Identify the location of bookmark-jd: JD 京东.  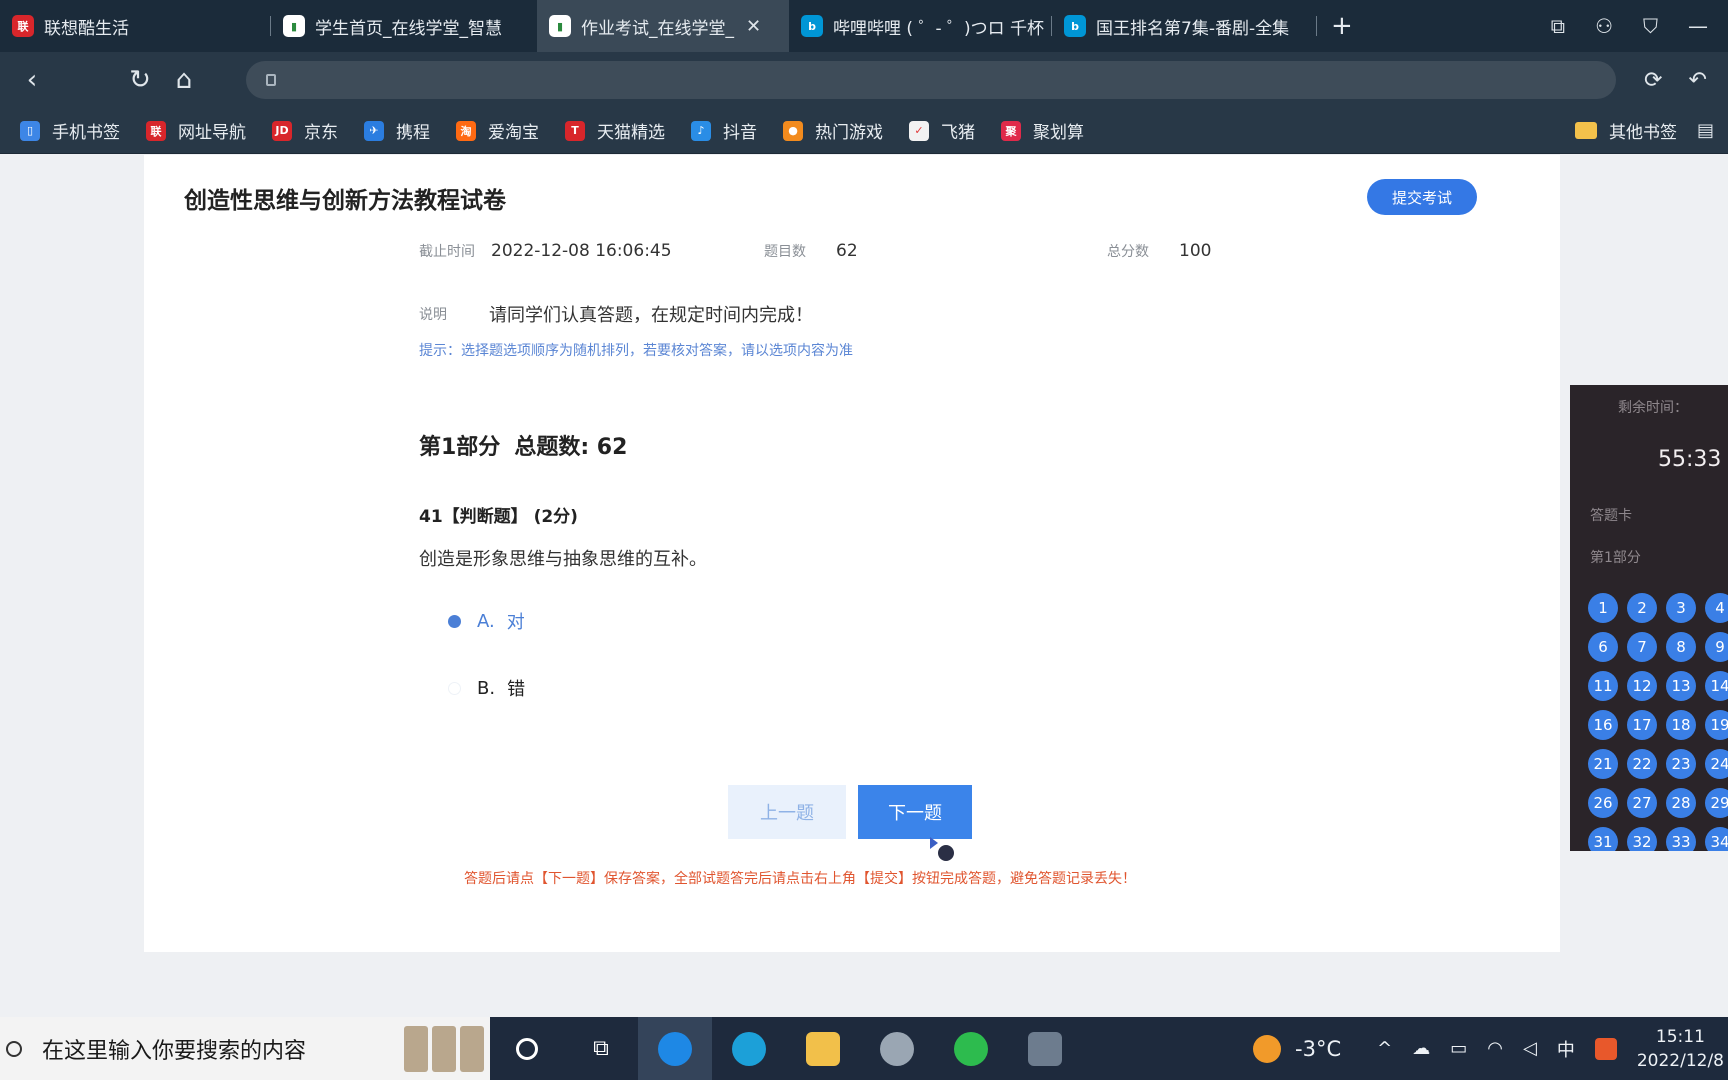
(305, 130).